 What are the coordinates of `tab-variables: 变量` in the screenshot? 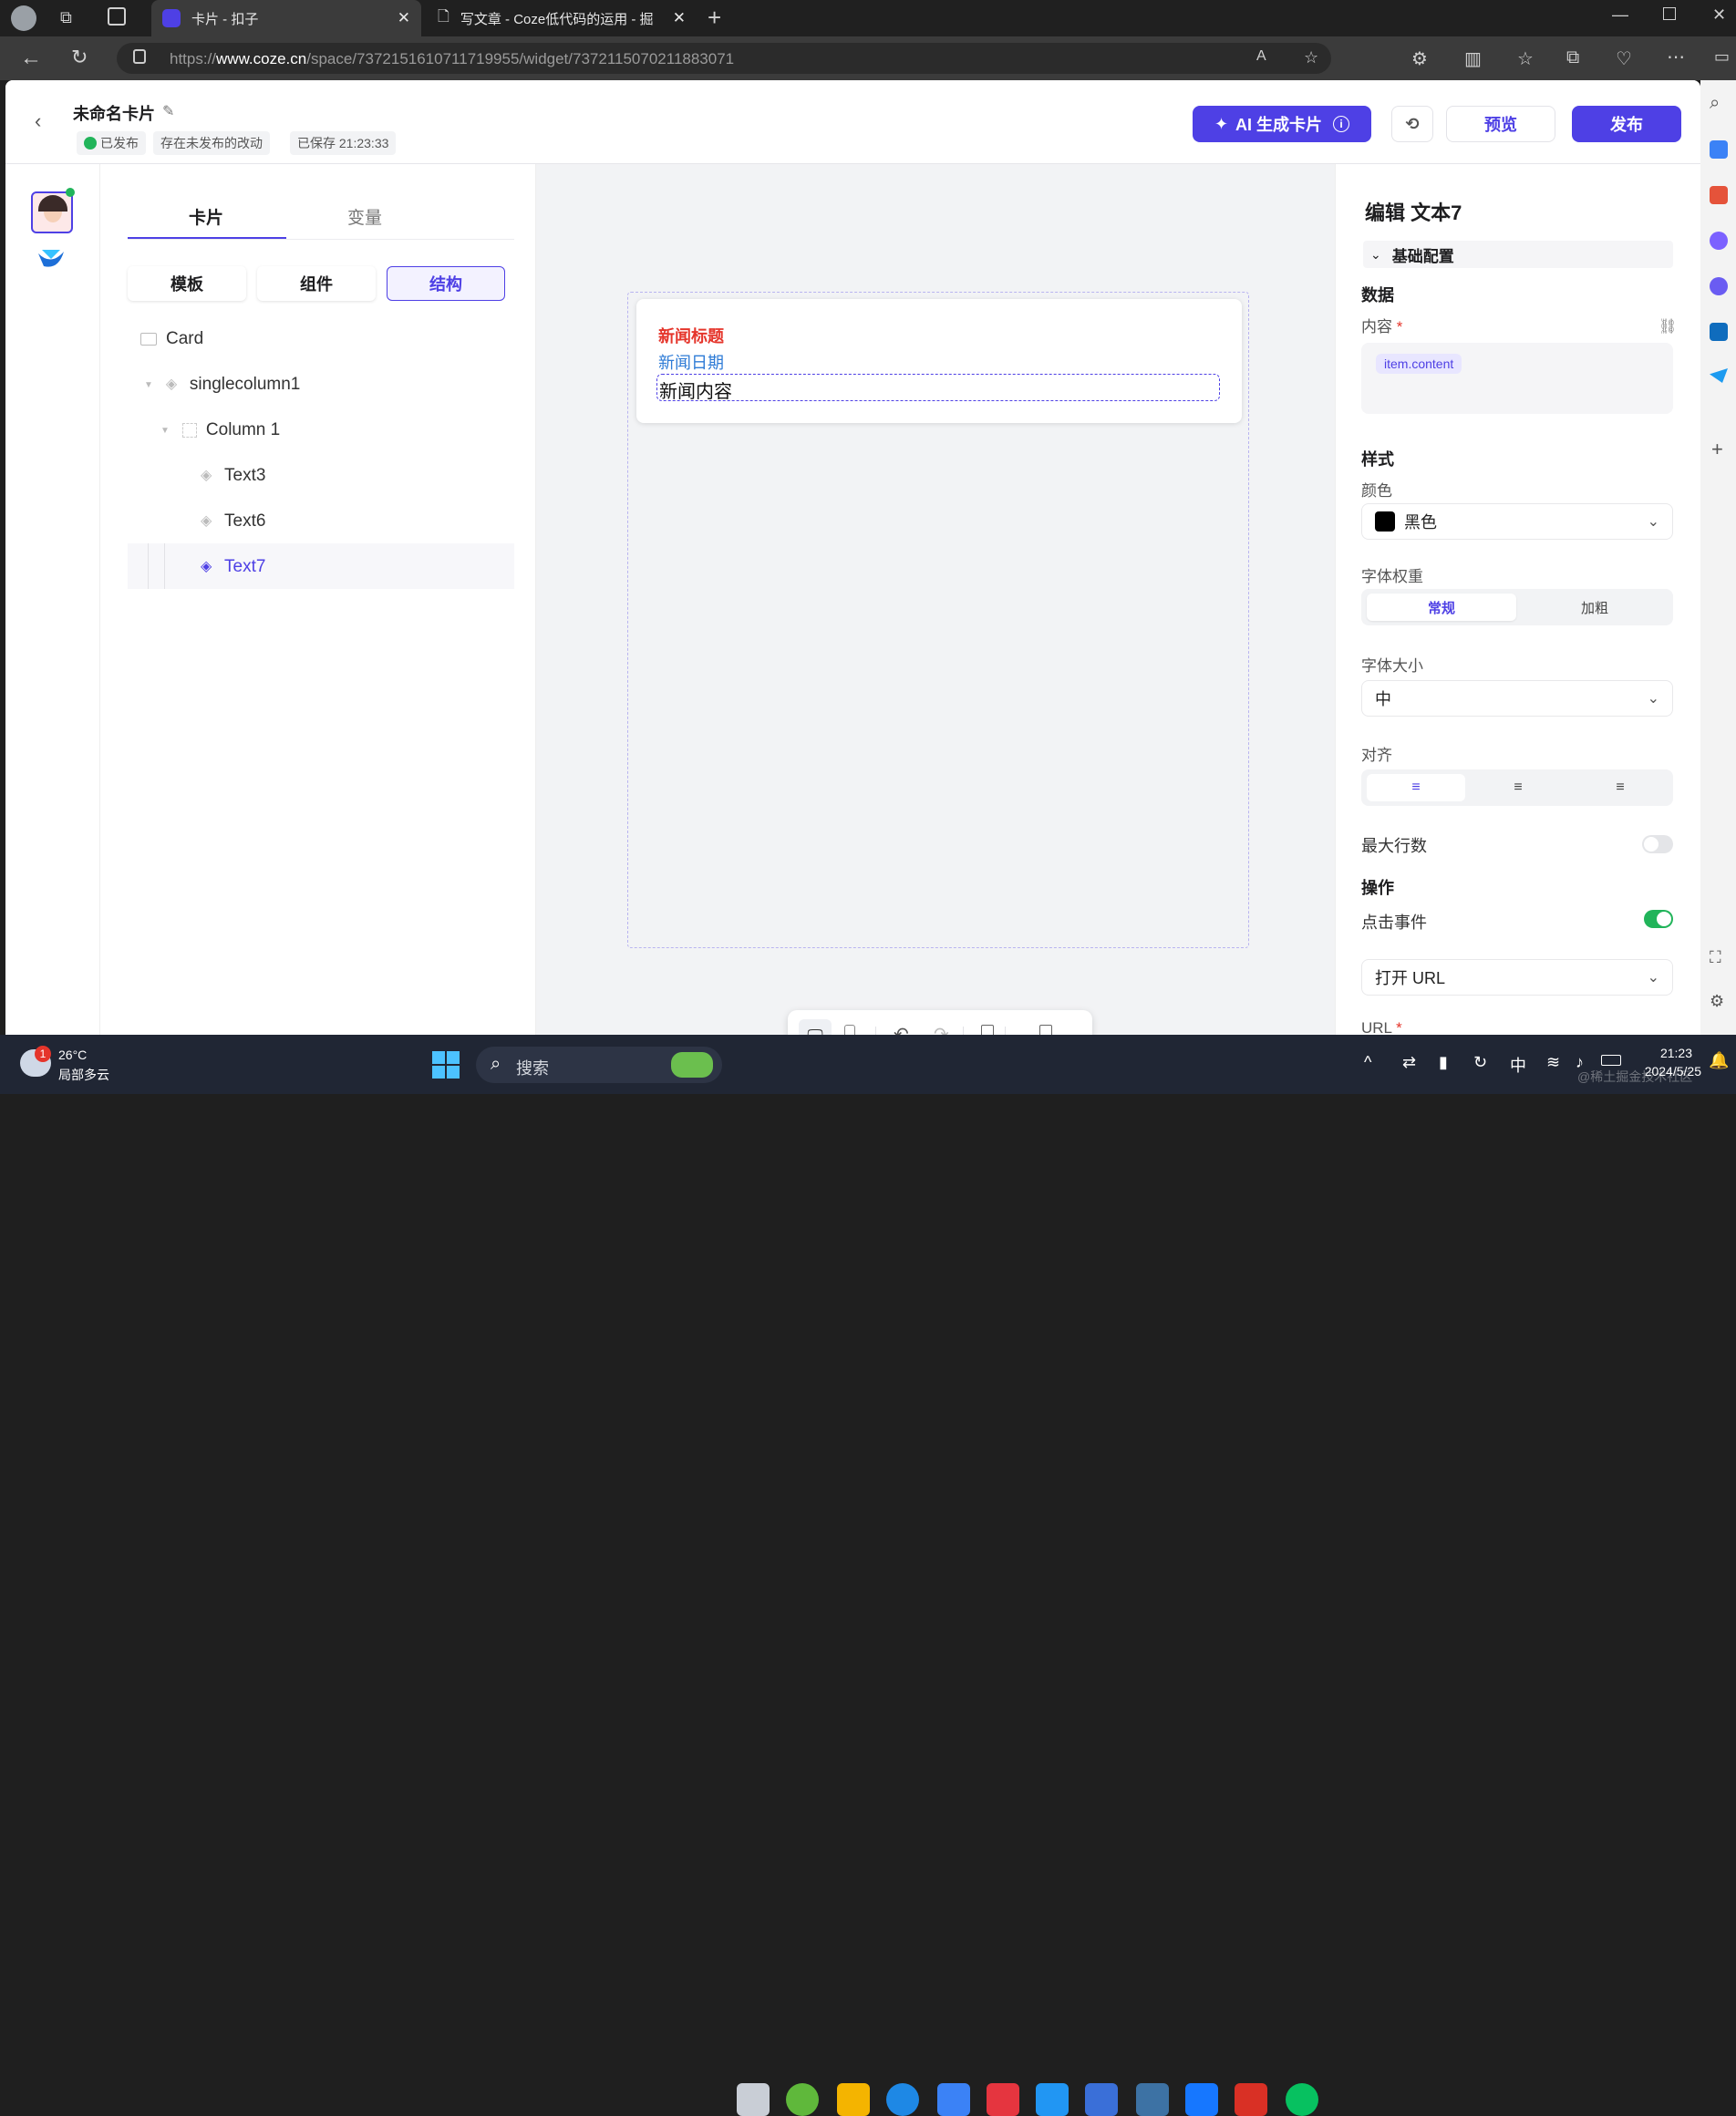 It's located at (364, 217).